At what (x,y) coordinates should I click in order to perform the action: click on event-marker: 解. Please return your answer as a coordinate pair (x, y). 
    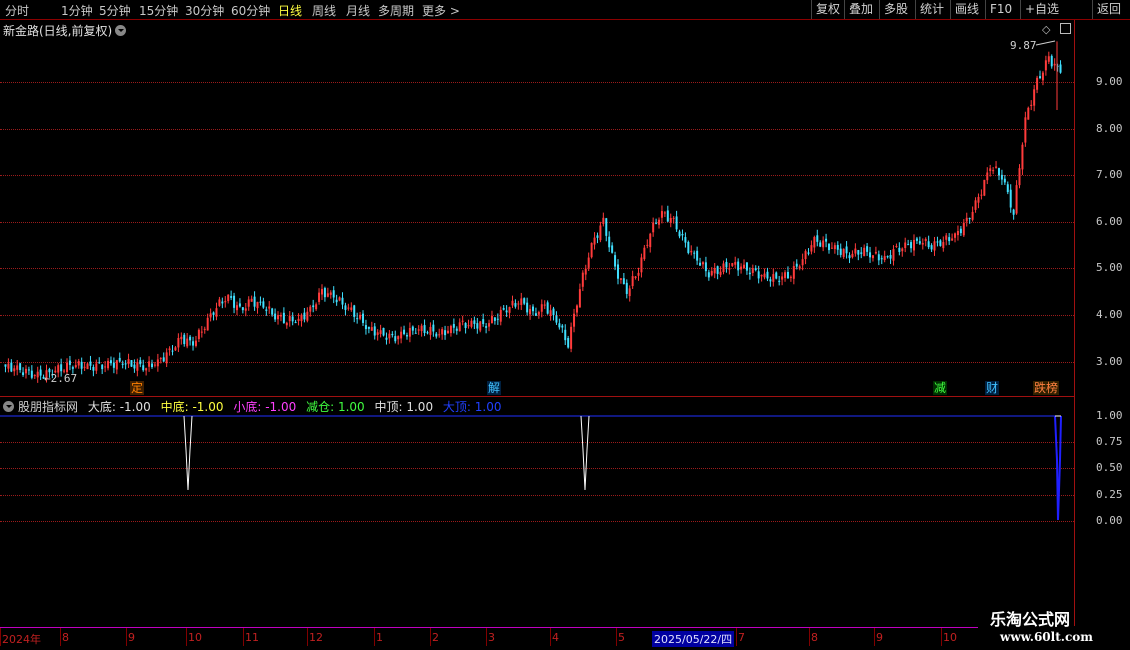
    Looking at the image, I should click on (494, 388).